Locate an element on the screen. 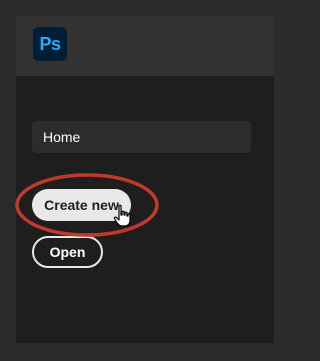  nav-item-home: Home is located at coordinates (141, 137).